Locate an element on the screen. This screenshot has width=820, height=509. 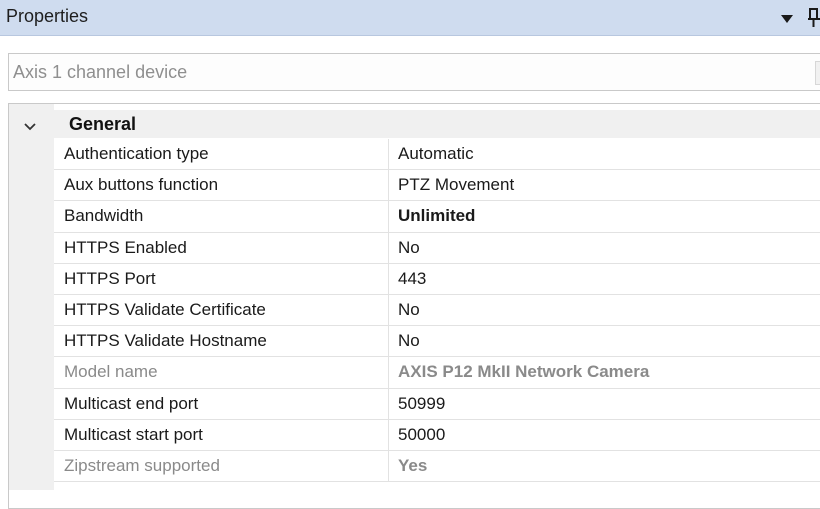
property-row: Aux buttons function PTZ Movement is located at coordinates (437, 186).